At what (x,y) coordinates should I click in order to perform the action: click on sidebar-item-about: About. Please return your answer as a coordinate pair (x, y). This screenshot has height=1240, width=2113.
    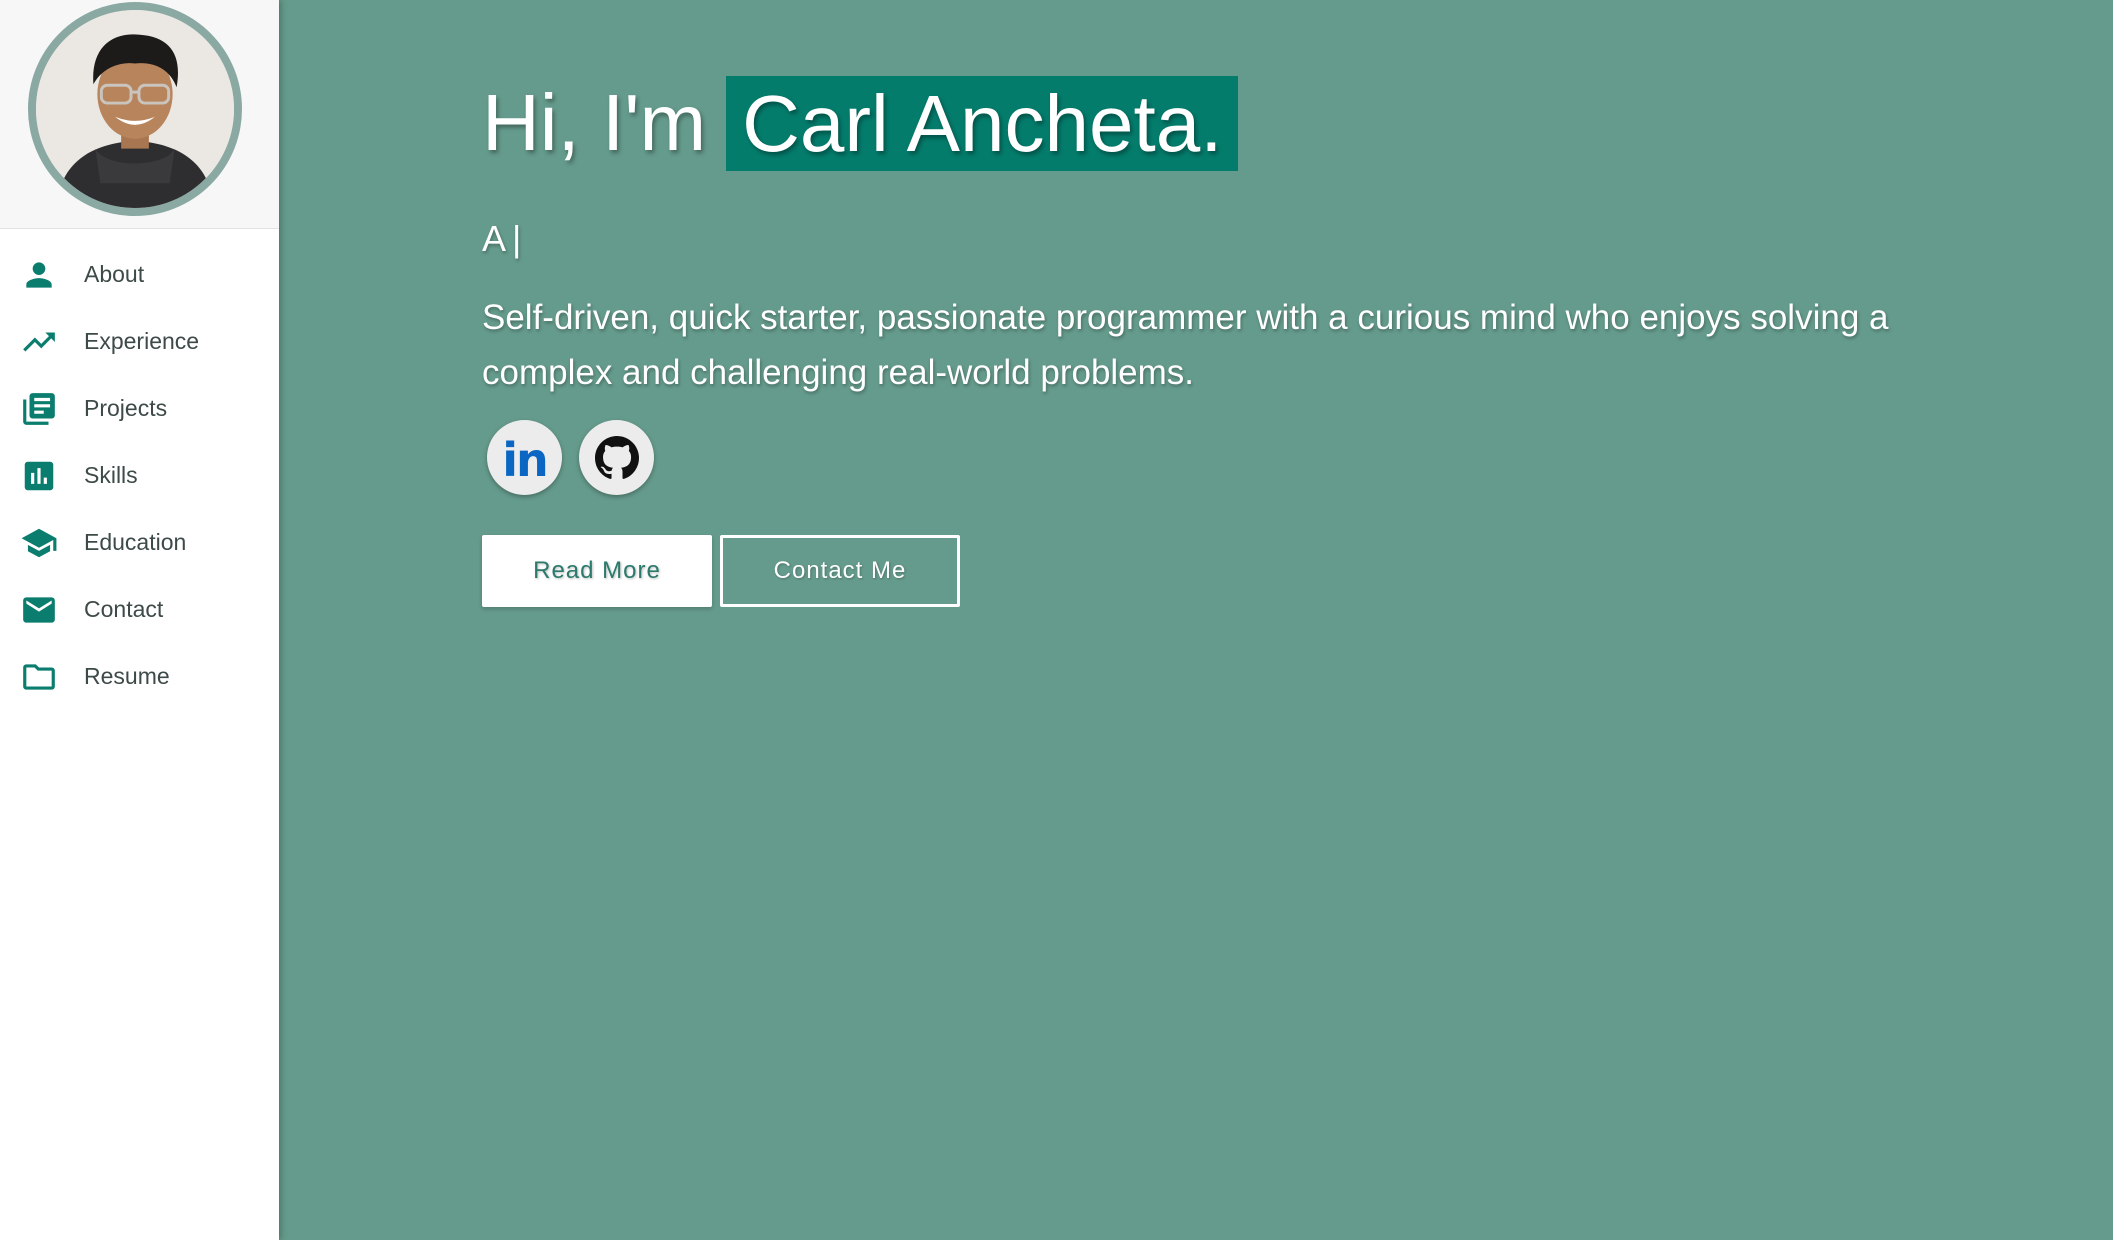
    Looking at the image, I should click on (139, 274).